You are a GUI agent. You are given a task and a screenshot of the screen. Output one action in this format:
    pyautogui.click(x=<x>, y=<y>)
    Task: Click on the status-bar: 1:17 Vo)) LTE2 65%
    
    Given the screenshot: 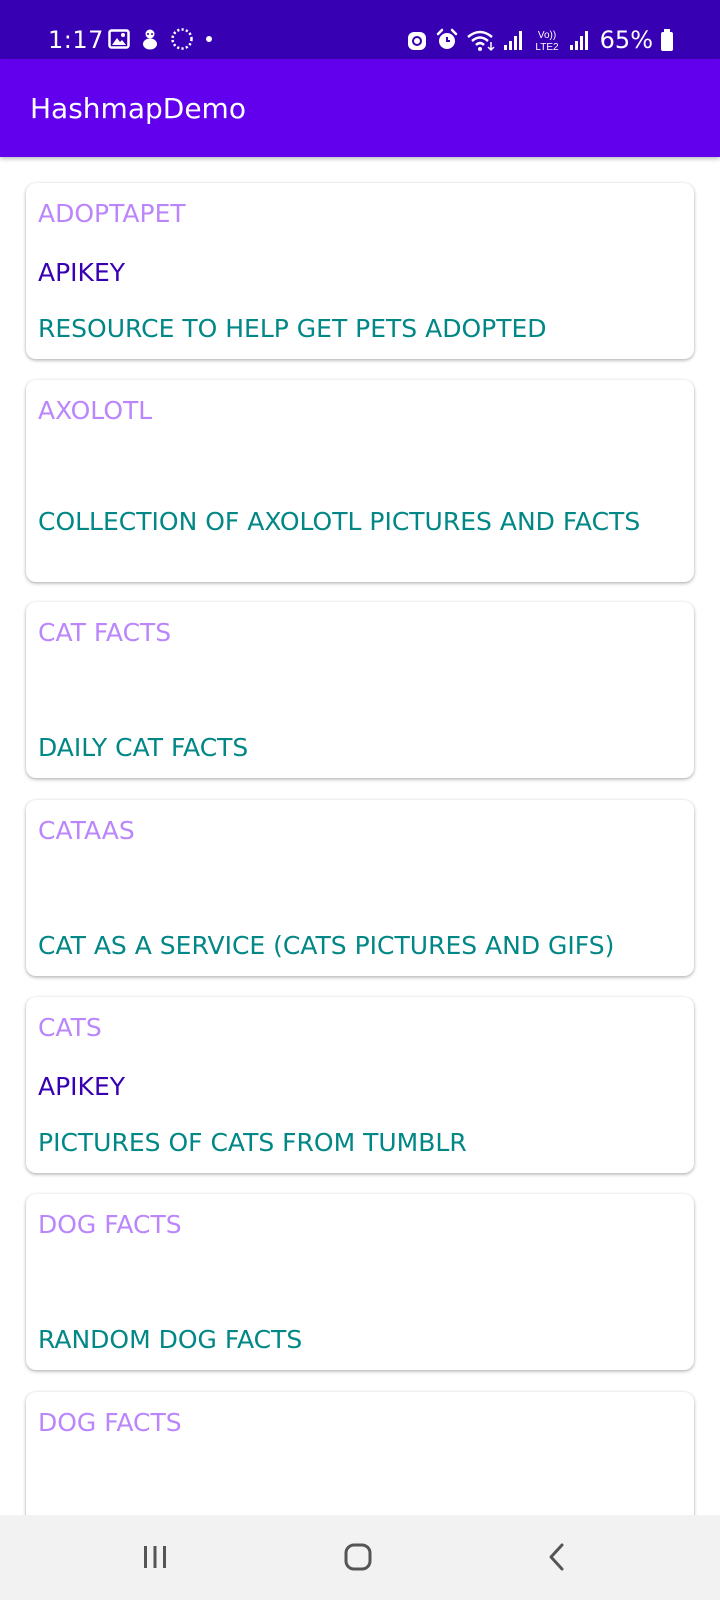 What is the action you would take?
    pyautogui.click(x=360, y=29)
    